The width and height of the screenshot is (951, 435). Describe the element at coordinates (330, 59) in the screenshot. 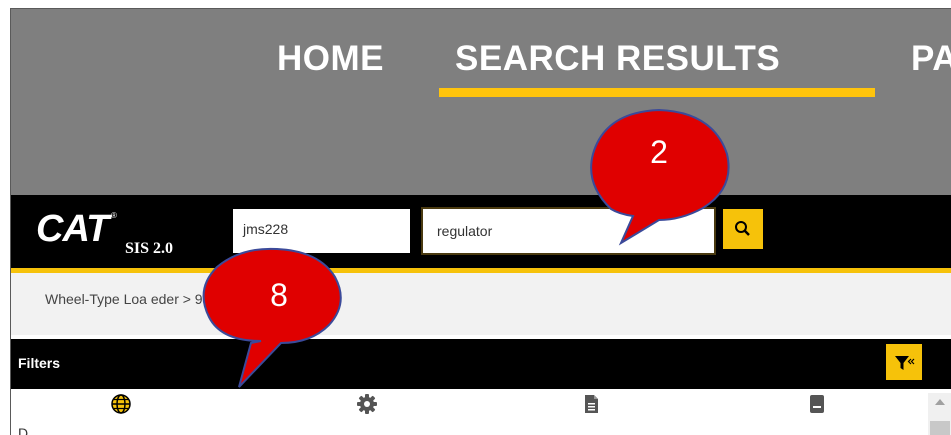

I see `nav-home: HOME` at that location.